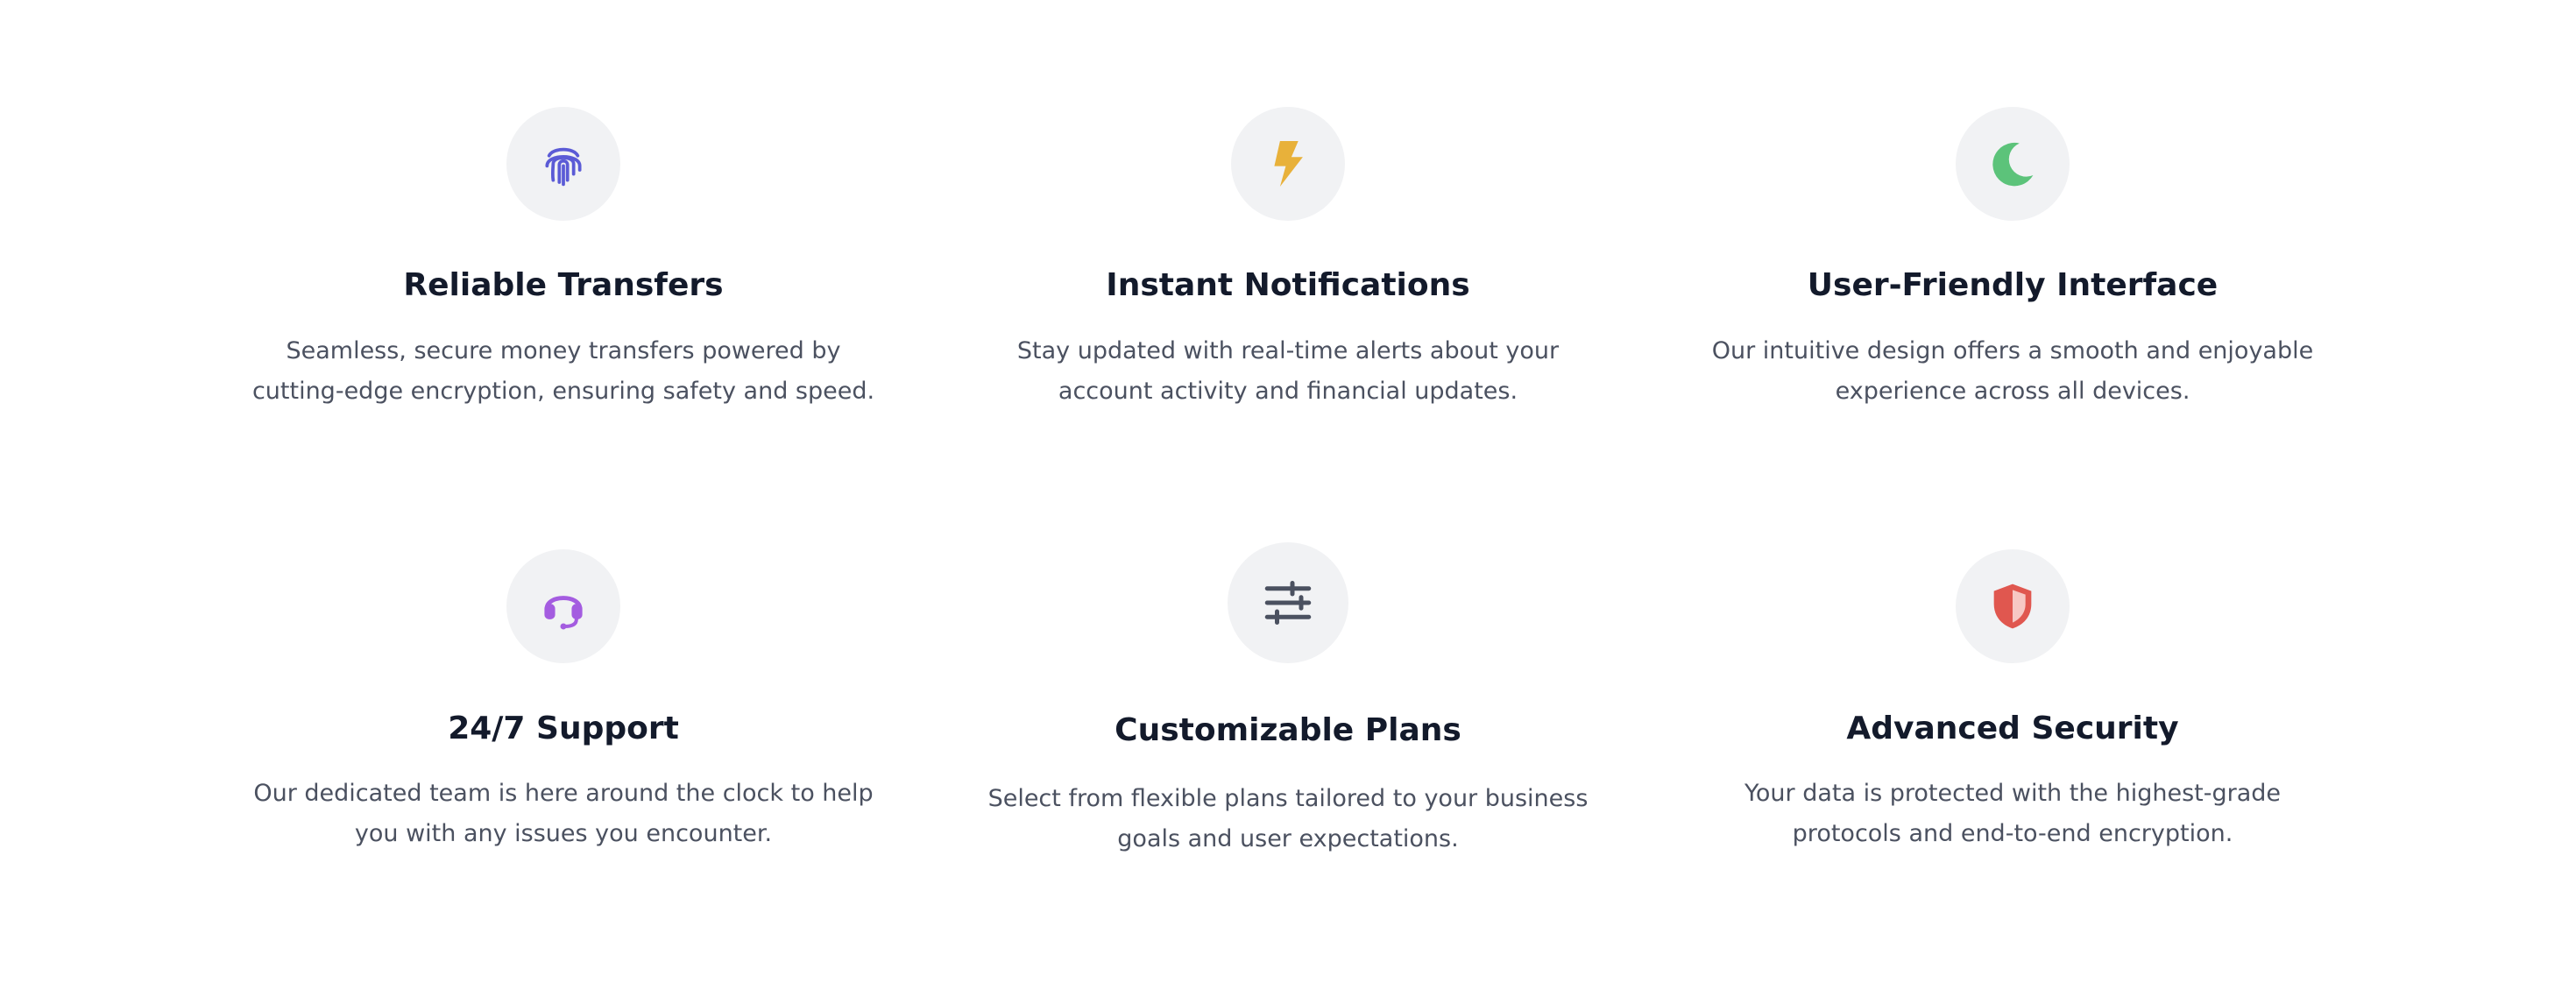 This screenshot has width=2576, height=990. Describe the element at coordinates (1288, 602) in the screenshot. I see `sliders-icon` at that location.